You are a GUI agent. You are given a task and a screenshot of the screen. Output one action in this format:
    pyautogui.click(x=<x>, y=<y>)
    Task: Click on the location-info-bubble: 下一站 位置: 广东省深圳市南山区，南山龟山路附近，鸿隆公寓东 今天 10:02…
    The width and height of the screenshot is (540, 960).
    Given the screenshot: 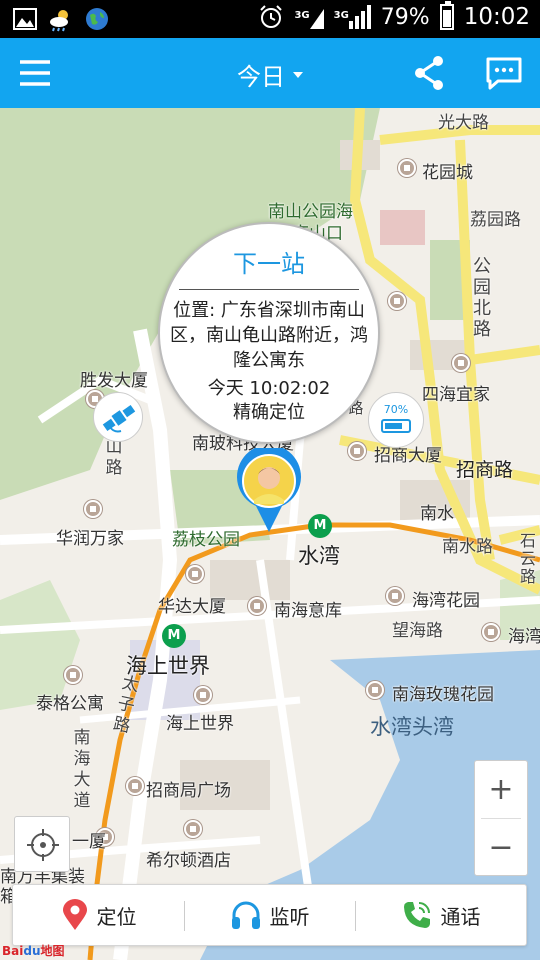 What is the action you would take?
    pyautogui.click(x=269, y=333)
    